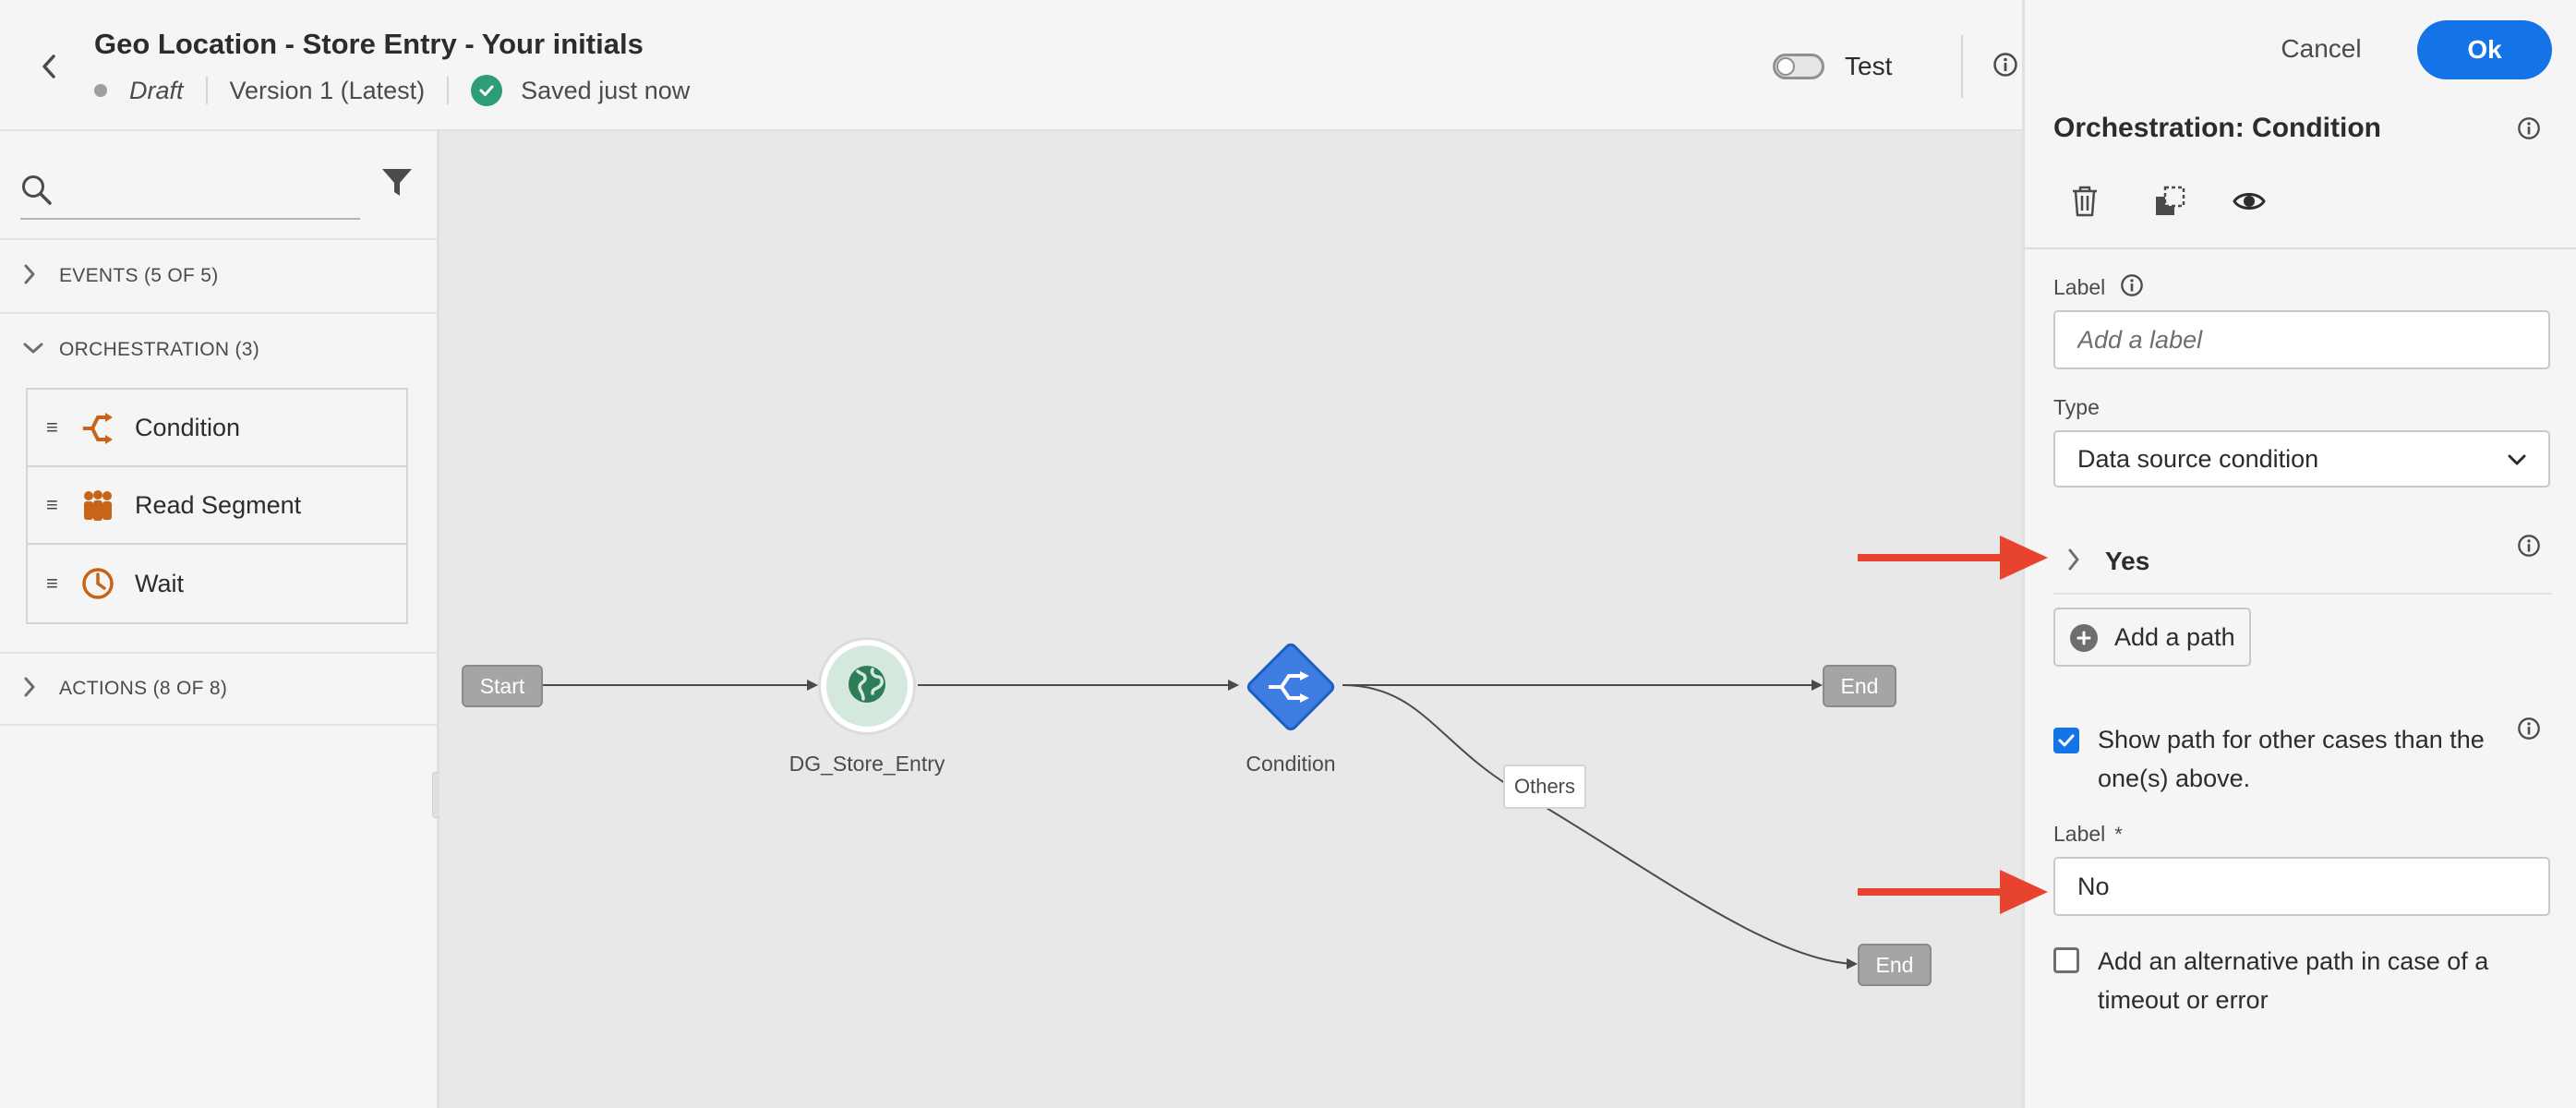 The image size is (2576, 1108). What do you see at coordinates (2084, 201) in the screenshot?
I see `delete-icon` at bounding box center [2084, 201].